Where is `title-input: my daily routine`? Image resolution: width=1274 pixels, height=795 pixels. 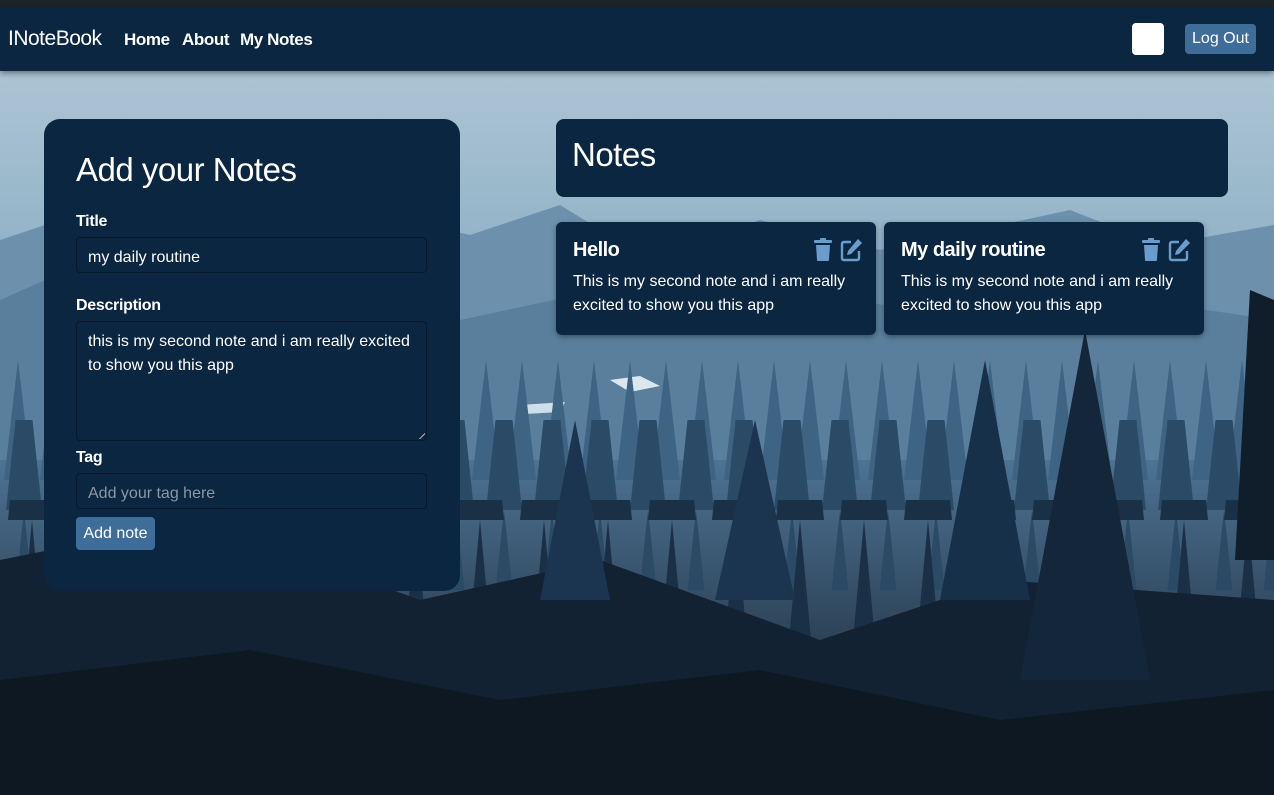 title-input: my daily routine is located at coordinates (251, 255).